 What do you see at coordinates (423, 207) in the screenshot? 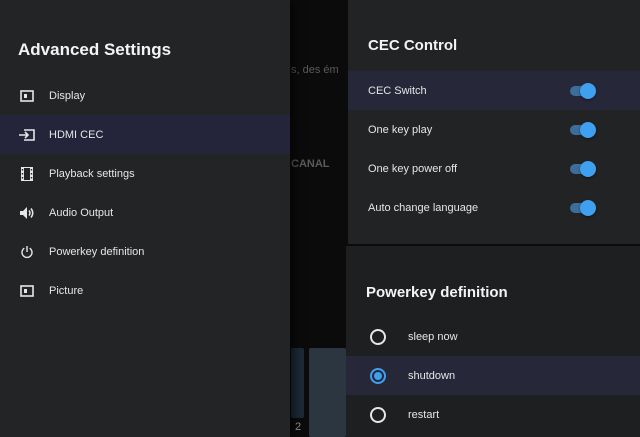
I see `toggle-label: Auto change language` at bounding box center [423, 207].